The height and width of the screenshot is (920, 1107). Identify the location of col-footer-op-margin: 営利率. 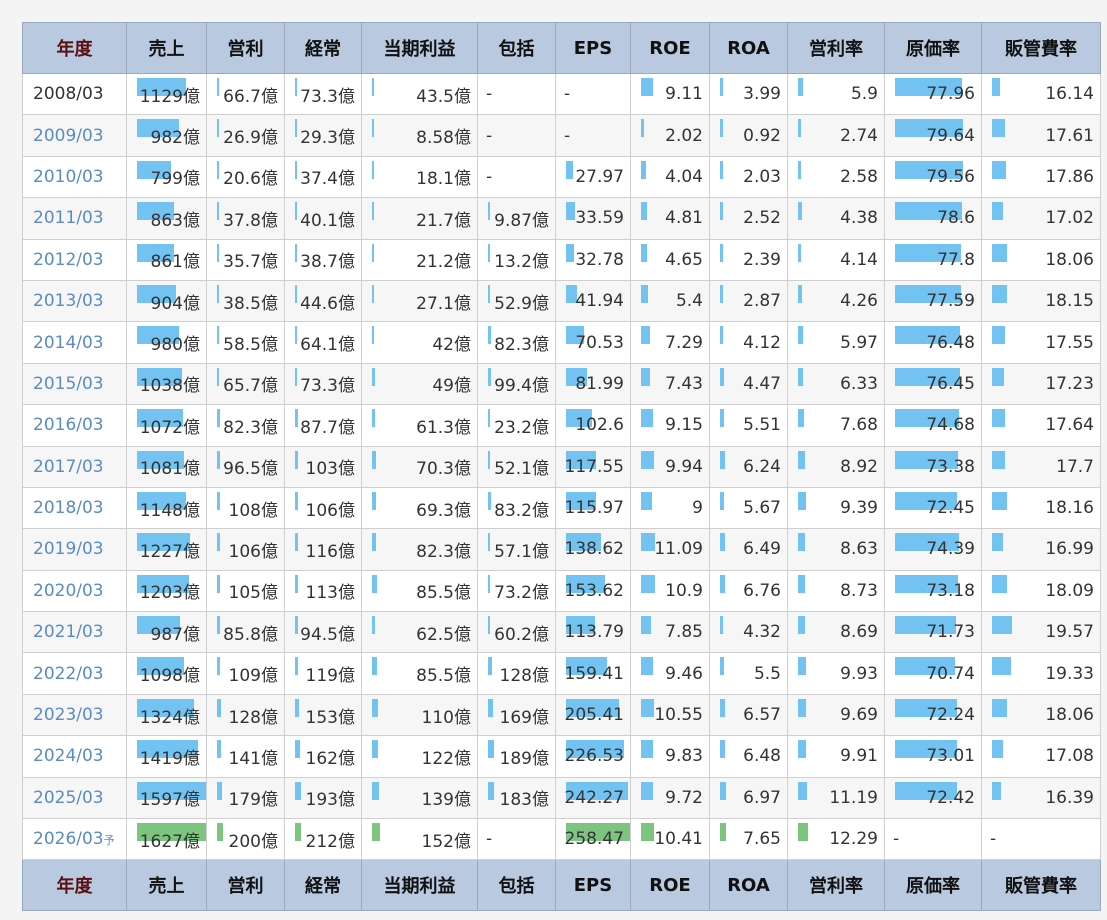
(836, 885).